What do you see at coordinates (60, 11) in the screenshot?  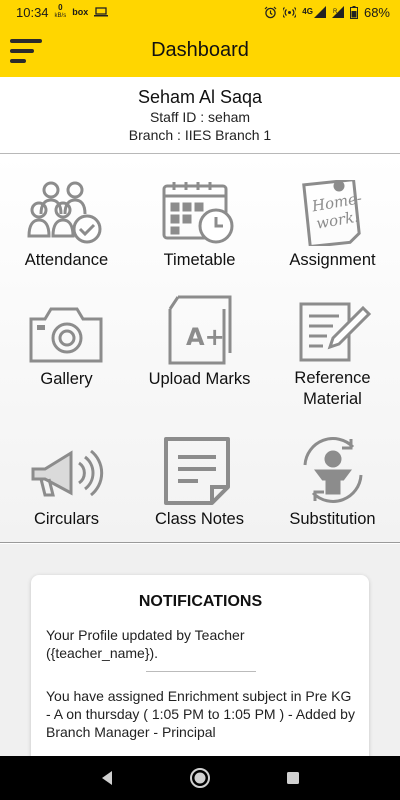 I see `network-speed: 0 kB/s` at bounding box center [60, 11].